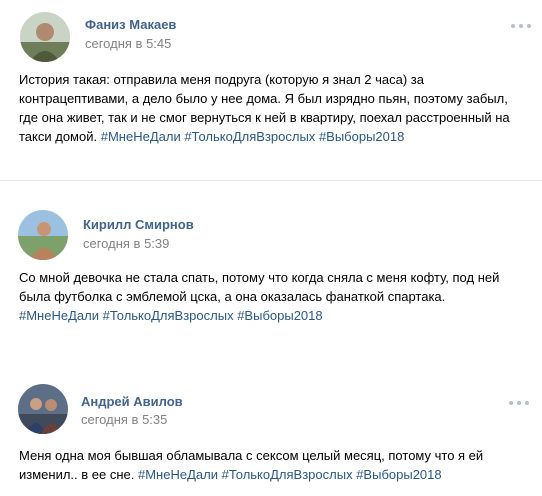 This screenshot has height=496, width=542. What do you see at coordinates (124, 419) in the screenshot?
I see `post-time: сегодня в 5:35` at bounding box center [124, 419].